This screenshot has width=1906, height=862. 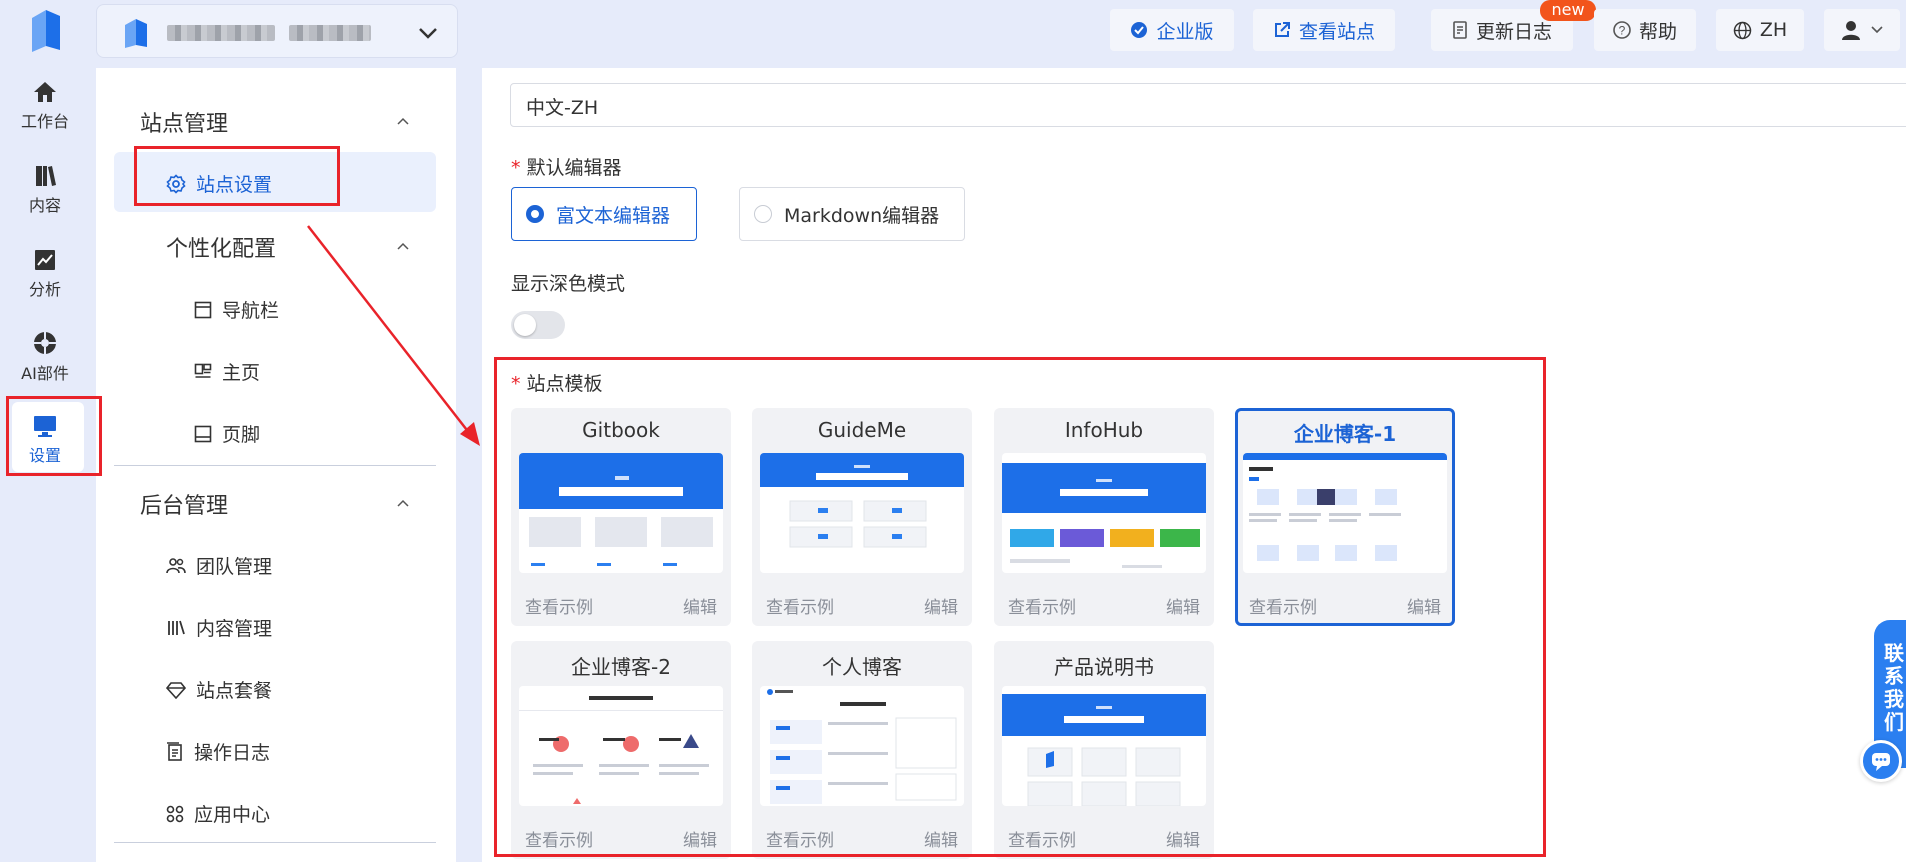 I want to click on template-card-guideme: GuideMe 查看示例 编辑, so click(x=862, y=517).